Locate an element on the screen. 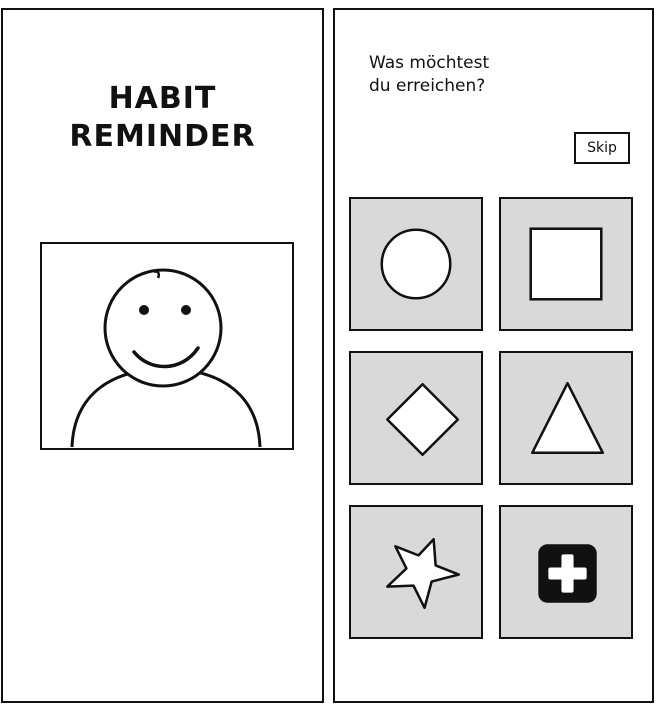 The image size is (659, 708). goal-question: Was möchtest du erreichen? is located at coordinates (429, 75).